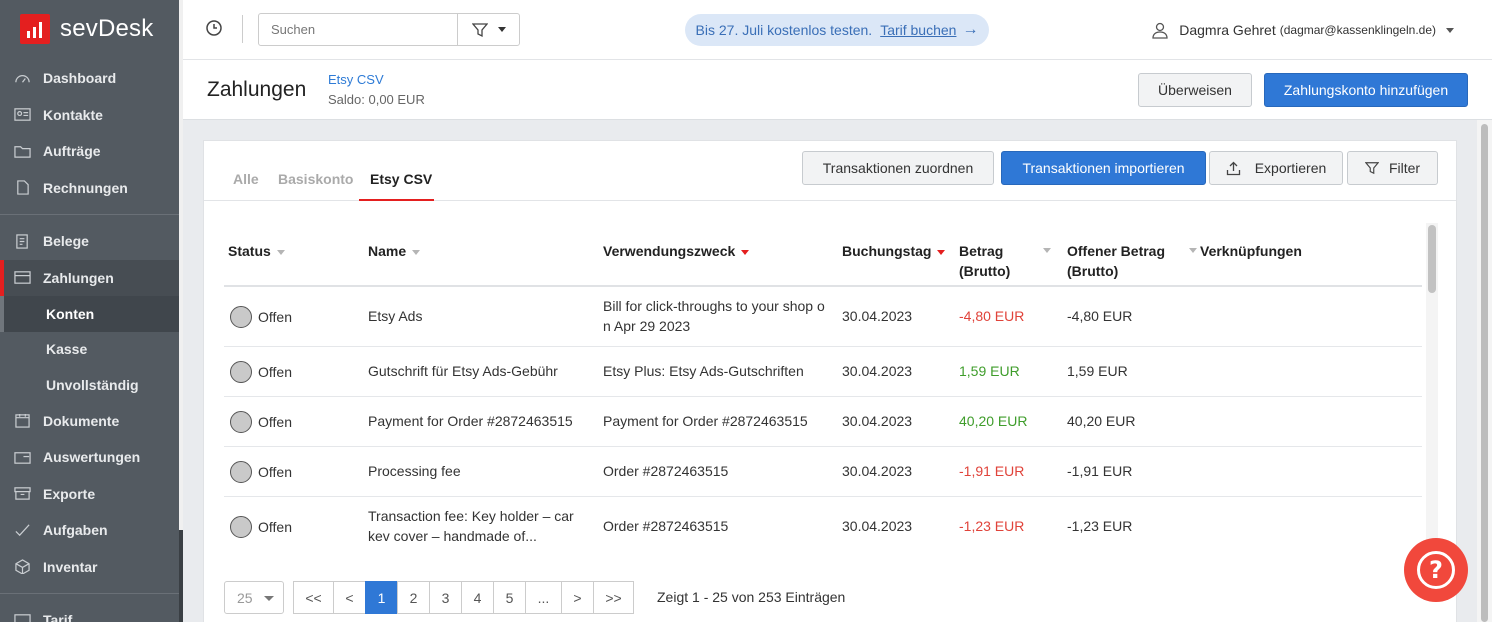 The image size is (1492, 622). Describe the element at coordinates (1436, 570) in the screenshot. I see `help-button: ?` at that location.